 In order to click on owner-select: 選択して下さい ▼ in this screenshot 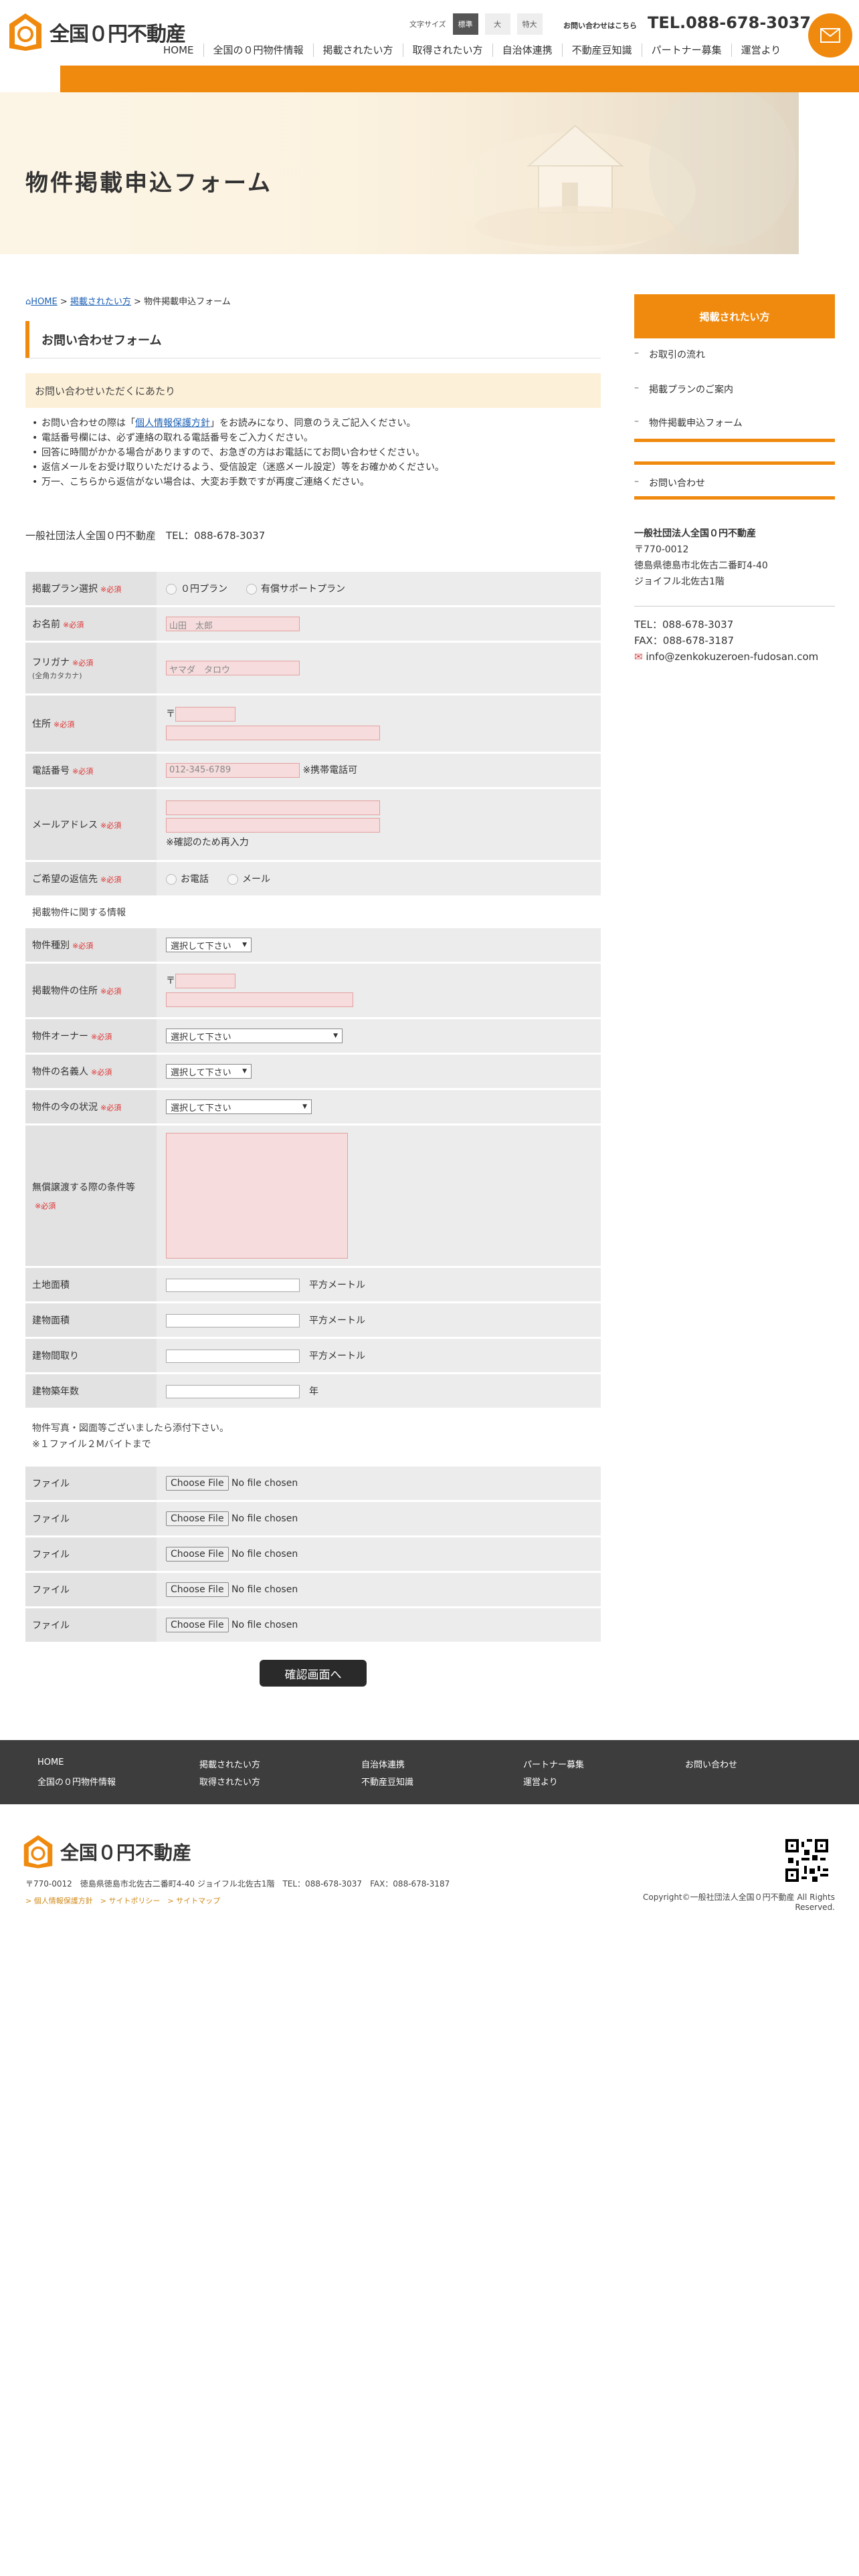, I will do `click(254, 1036)`.